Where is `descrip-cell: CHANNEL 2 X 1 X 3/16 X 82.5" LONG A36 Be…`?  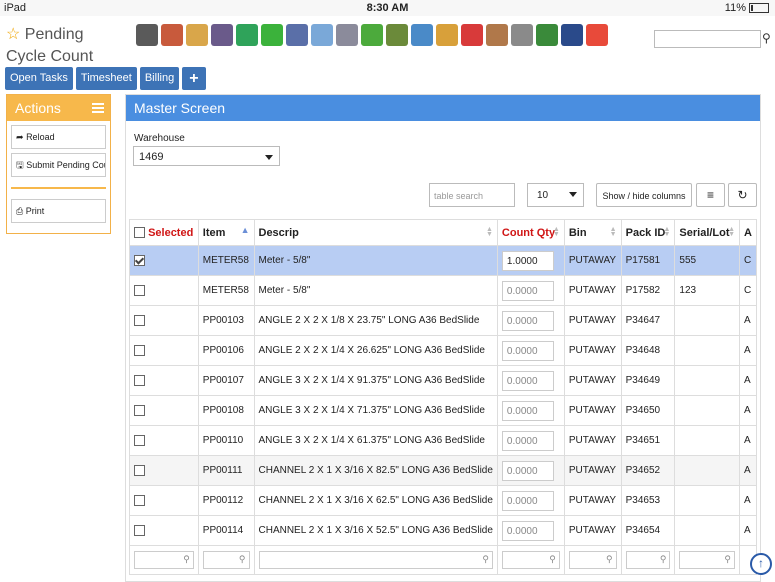
descrip-cell: CHANNEL 2 X 1 X 3/16 X 82.5" LONG A36 Be… is located at coordinates (375, 470).